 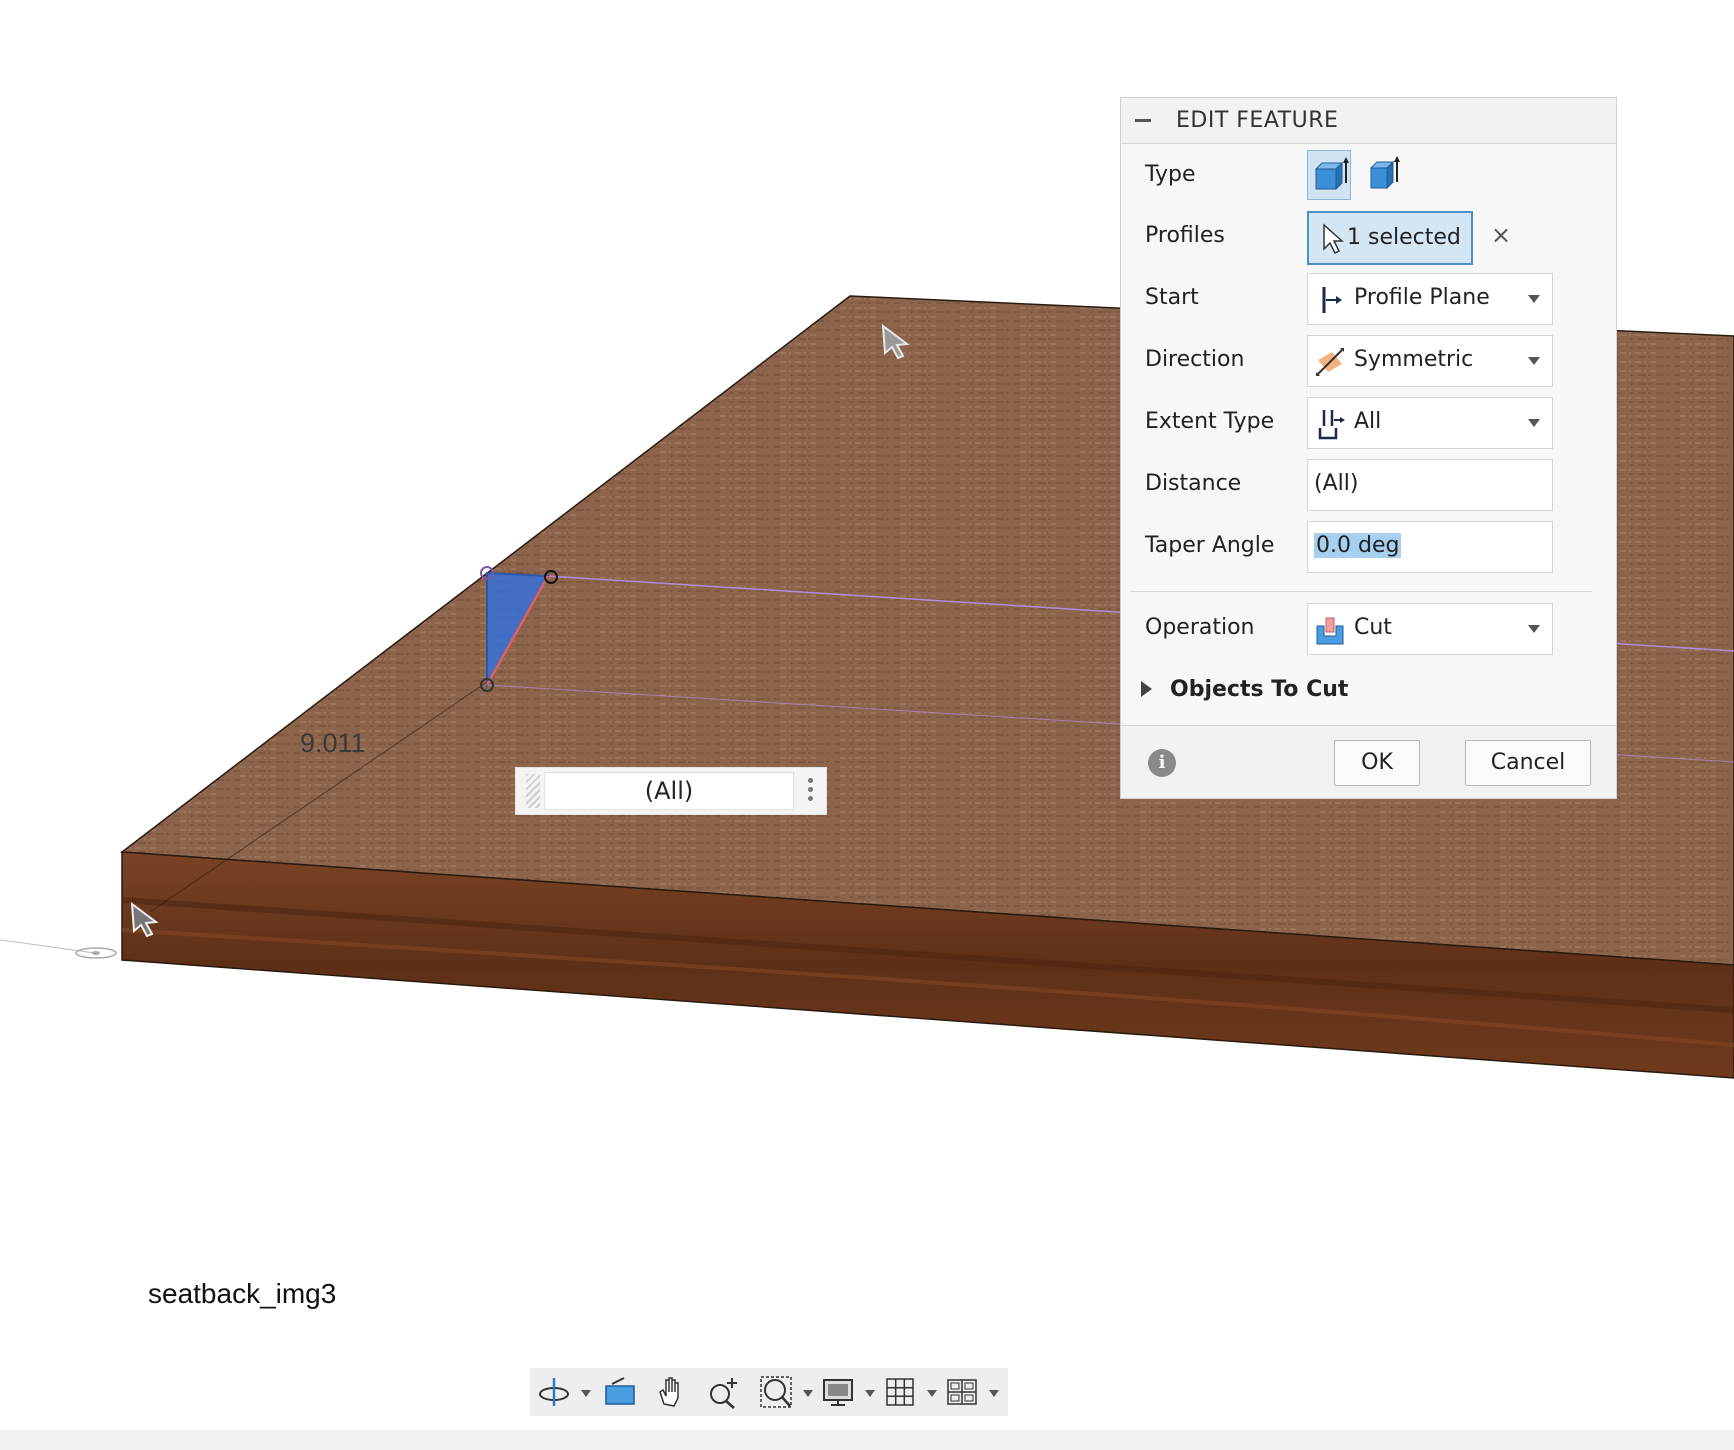 What do you see at coordinates (810, 791) in the screenshot?
I see `more-options-icon` at bounding box center [810, 791].